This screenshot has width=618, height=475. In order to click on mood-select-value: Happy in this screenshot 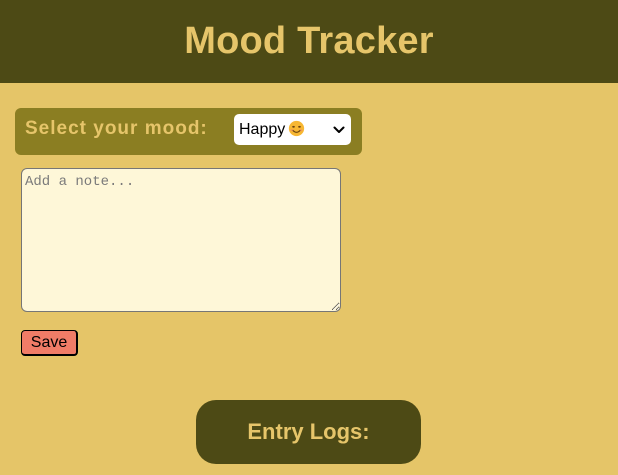, I will do `click(286, 129)`.